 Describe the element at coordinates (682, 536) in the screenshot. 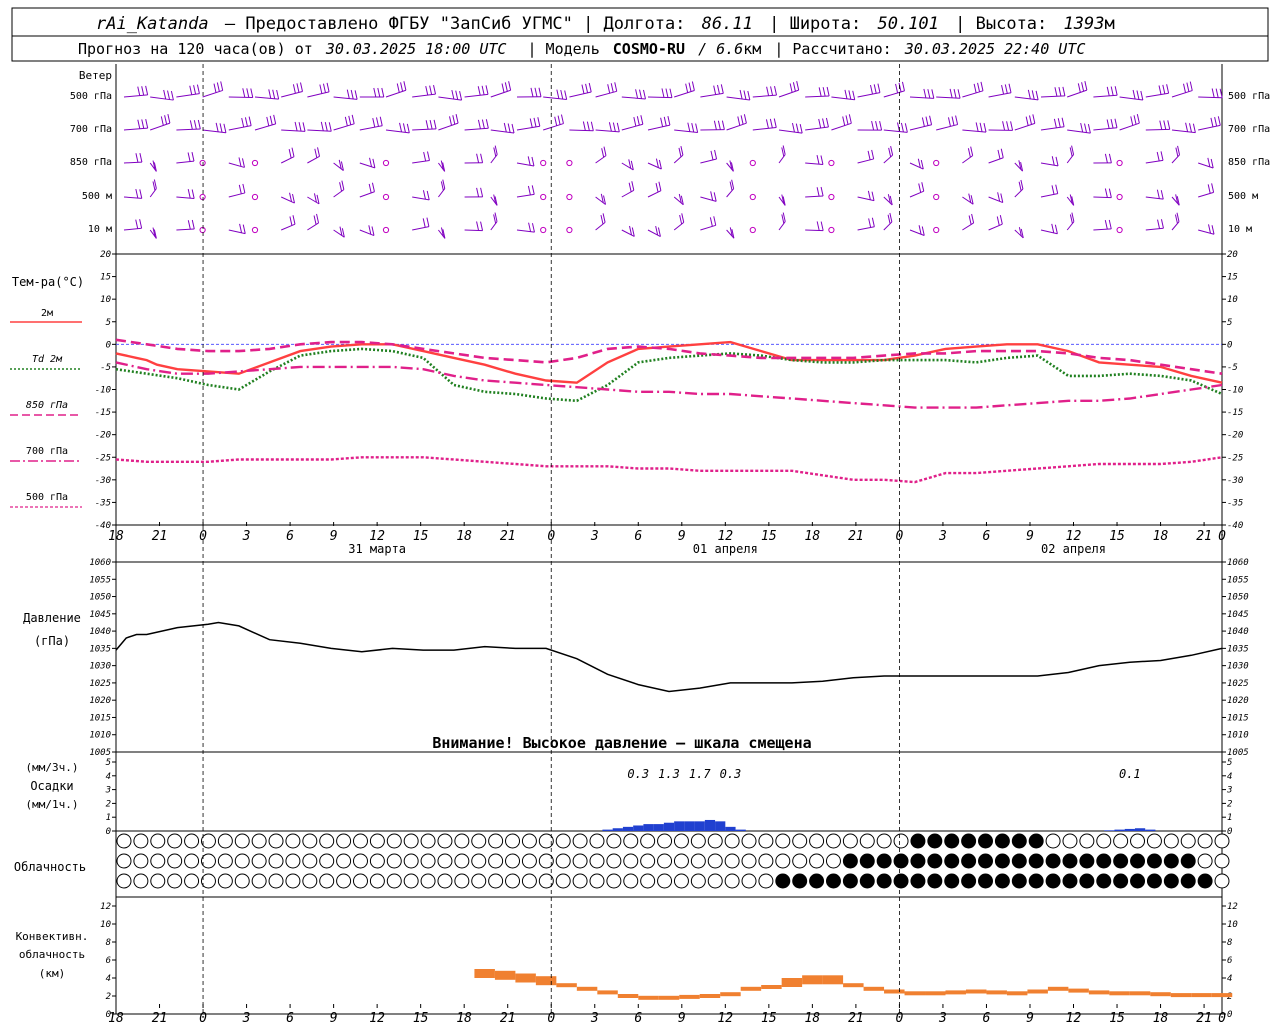

I see `hour-label: 9` at that location.